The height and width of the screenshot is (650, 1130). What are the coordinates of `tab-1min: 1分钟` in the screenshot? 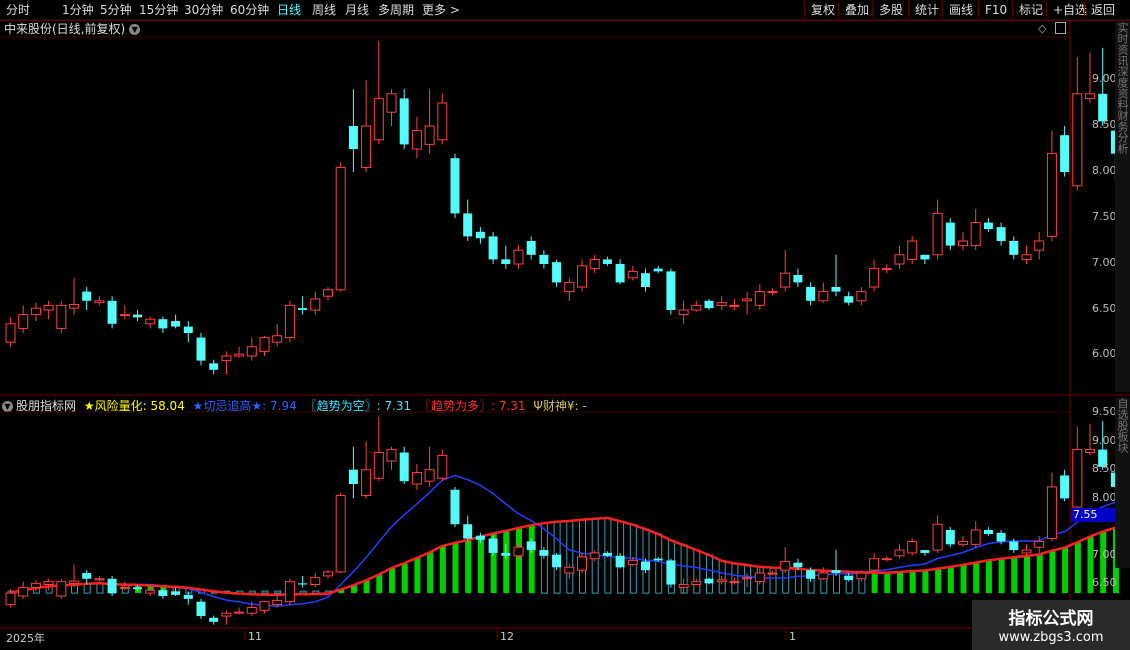 It's located at (78, 10).